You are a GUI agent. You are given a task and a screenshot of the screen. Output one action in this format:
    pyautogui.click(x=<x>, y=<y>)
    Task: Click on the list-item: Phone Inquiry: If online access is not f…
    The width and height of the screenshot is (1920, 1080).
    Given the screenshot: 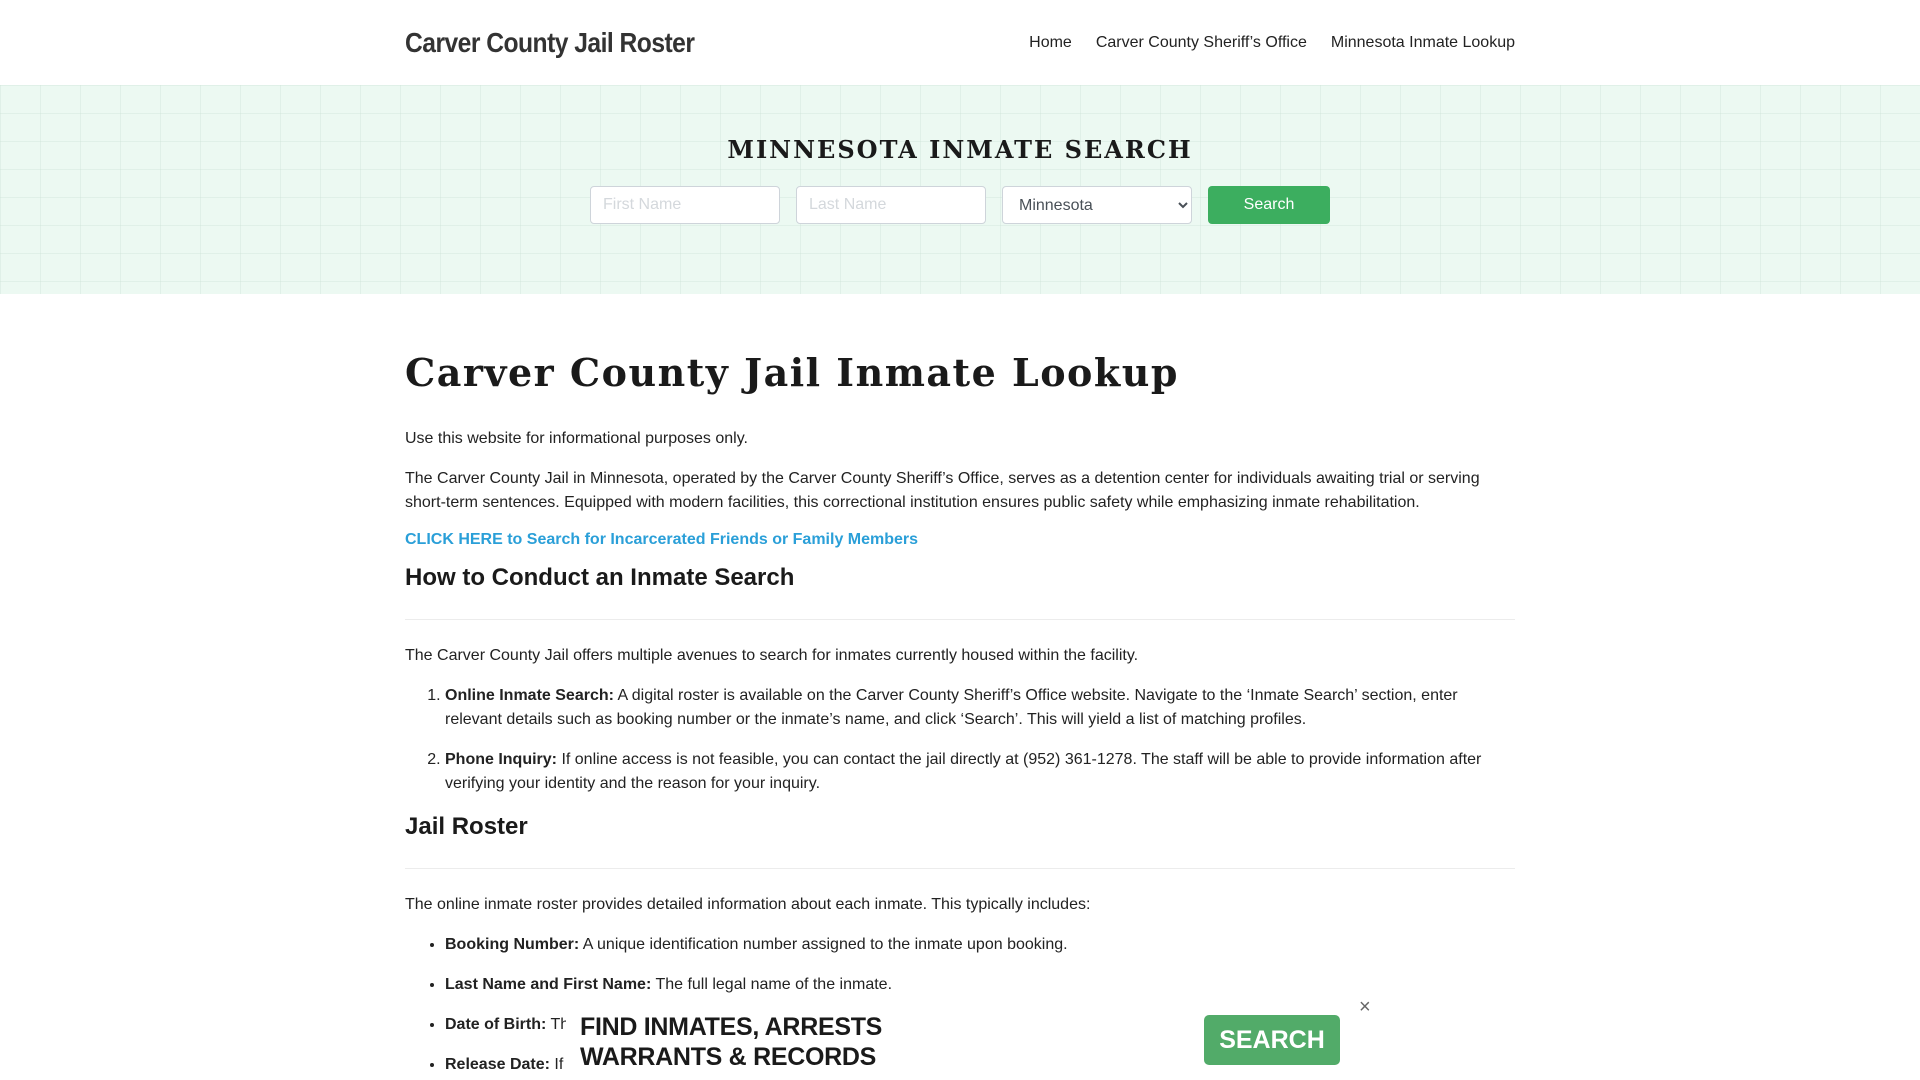 What is the action you would take?
    pyautogui.click(x=980, y=772)
    